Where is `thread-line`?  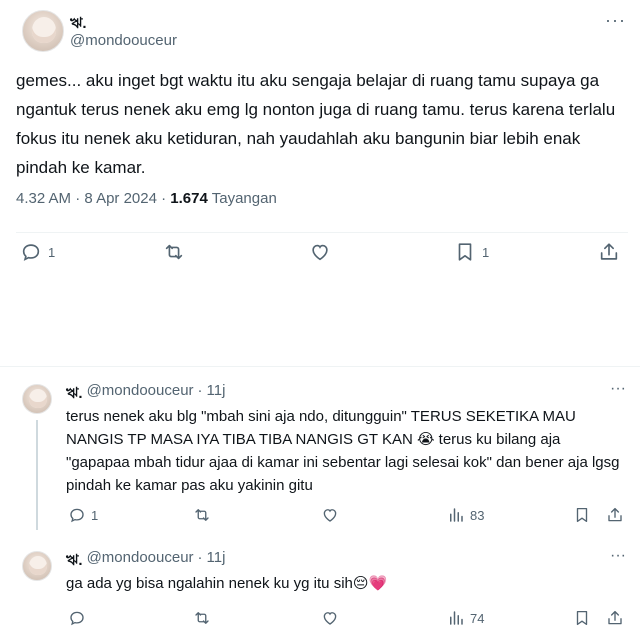
thread-line is located at coordinates (37, 475).